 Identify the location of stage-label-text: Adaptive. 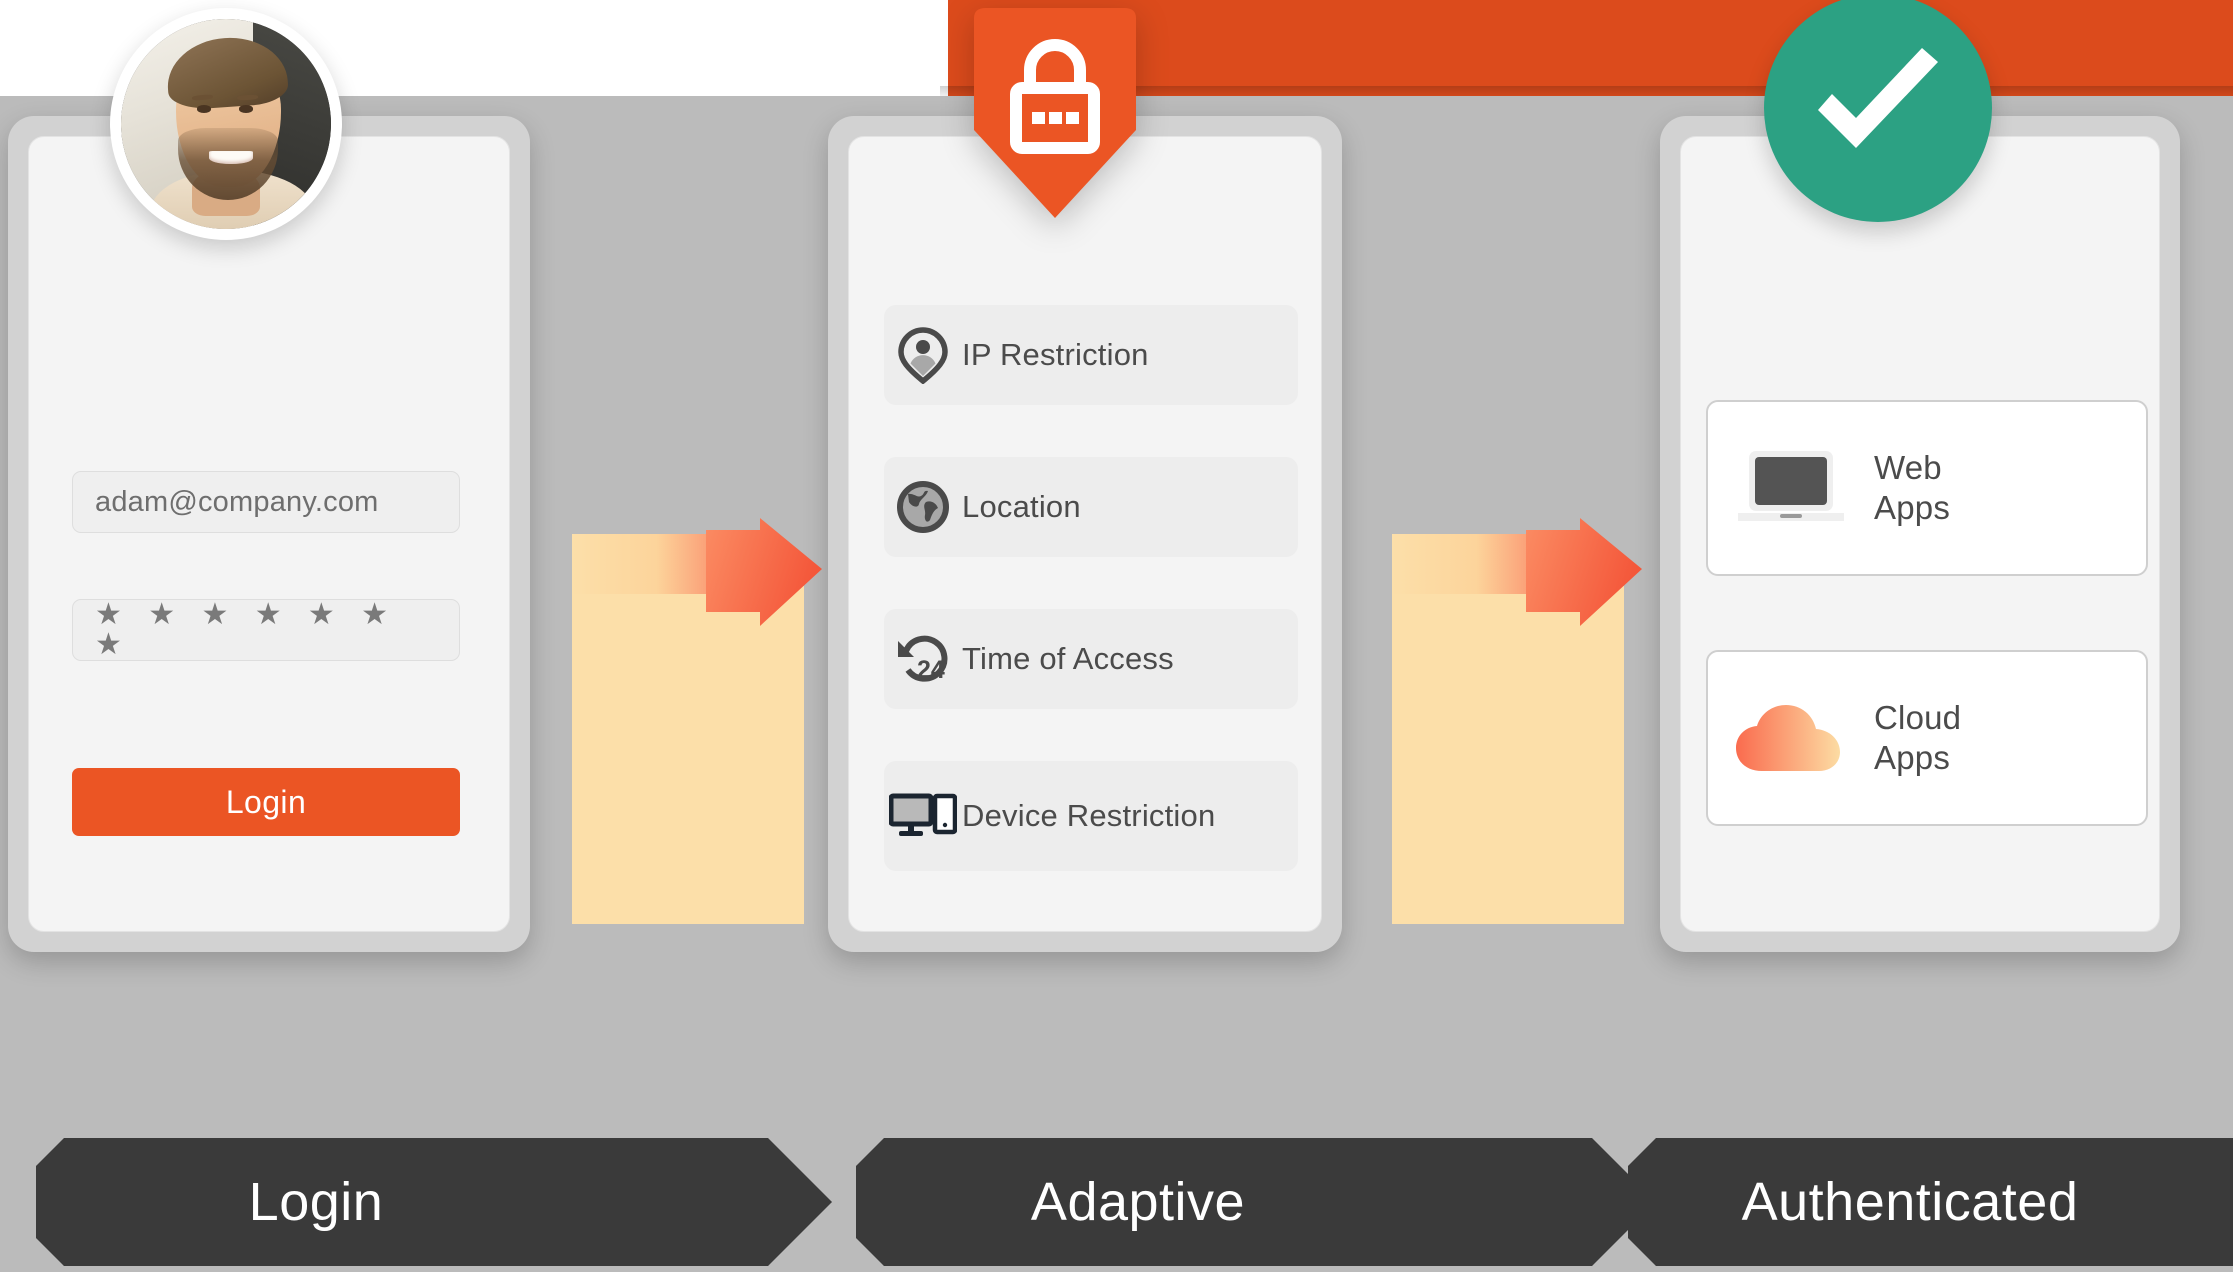
(1138, 1202).